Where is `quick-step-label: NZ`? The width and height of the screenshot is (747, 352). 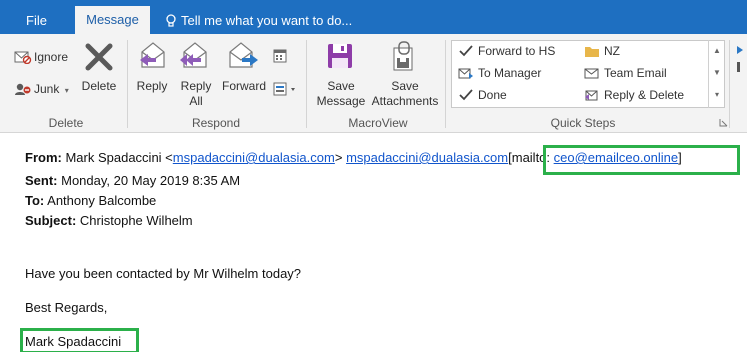 quick-step-label: NZ is located at coordinates (612, 51).